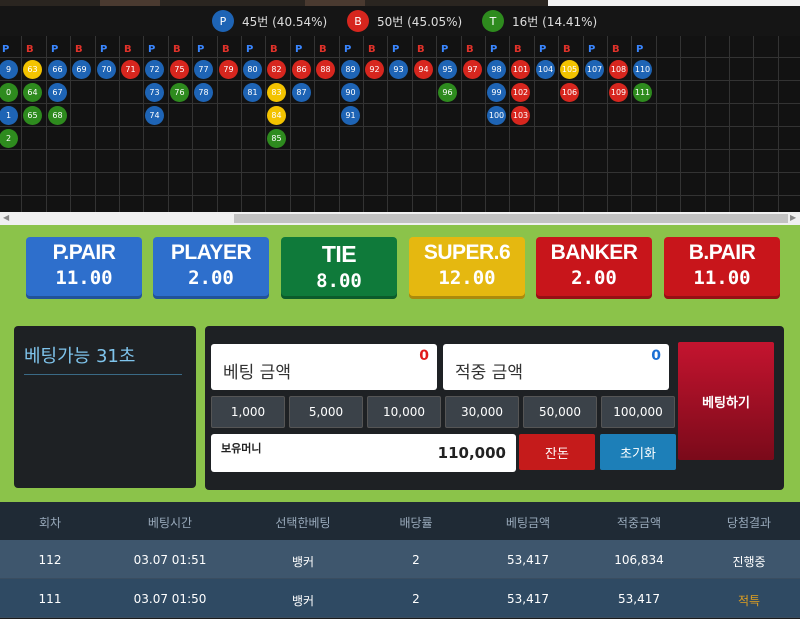  I want to click on bet-option-odds: 11.00, so click(84, 278).